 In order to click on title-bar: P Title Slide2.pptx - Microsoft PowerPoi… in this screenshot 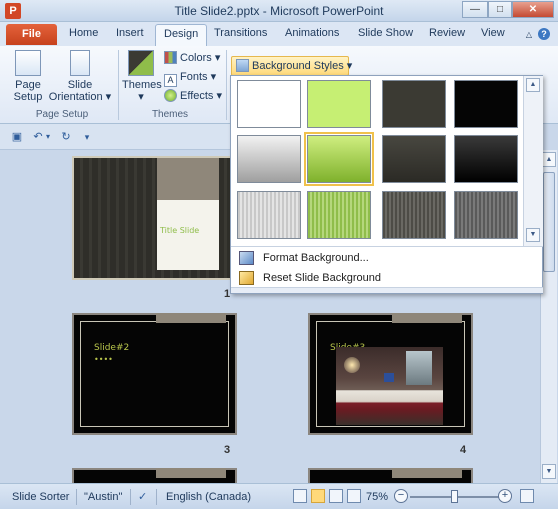, I will do `click(279, 11)`.